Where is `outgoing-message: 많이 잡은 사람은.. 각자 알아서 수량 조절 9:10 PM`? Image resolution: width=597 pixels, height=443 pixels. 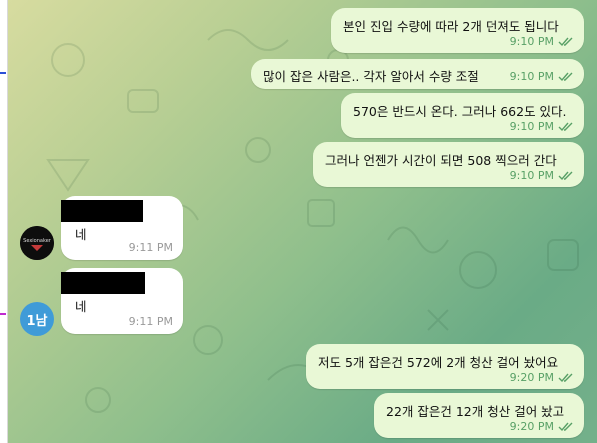 outgoing-message: 많이 잡은 사람은.. 각자 알아서 수량 조절 9:10 PM is located at coordinates (417, 74).